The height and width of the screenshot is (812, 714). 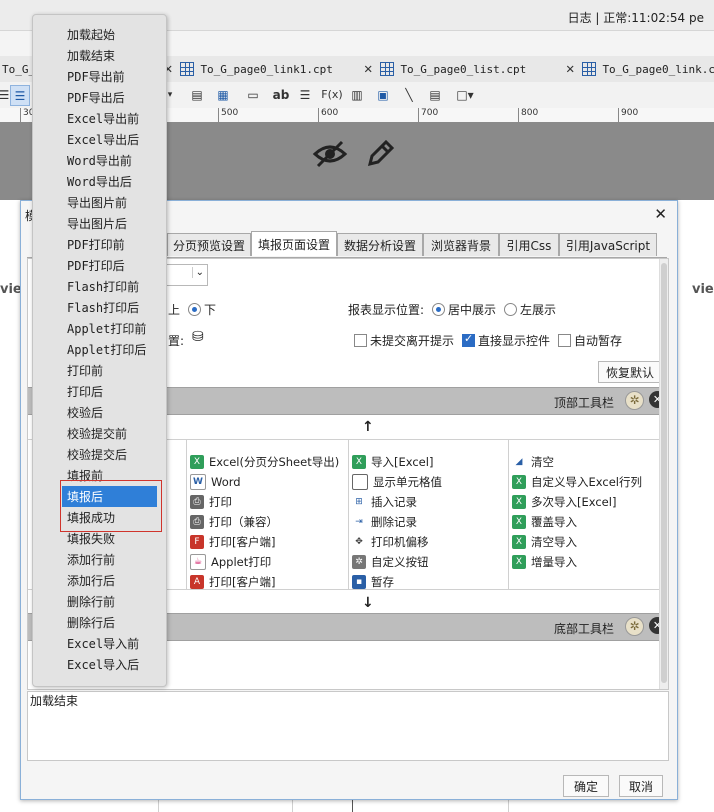 I want to click on justify-icon: ☰, so click(x=20, y=95).